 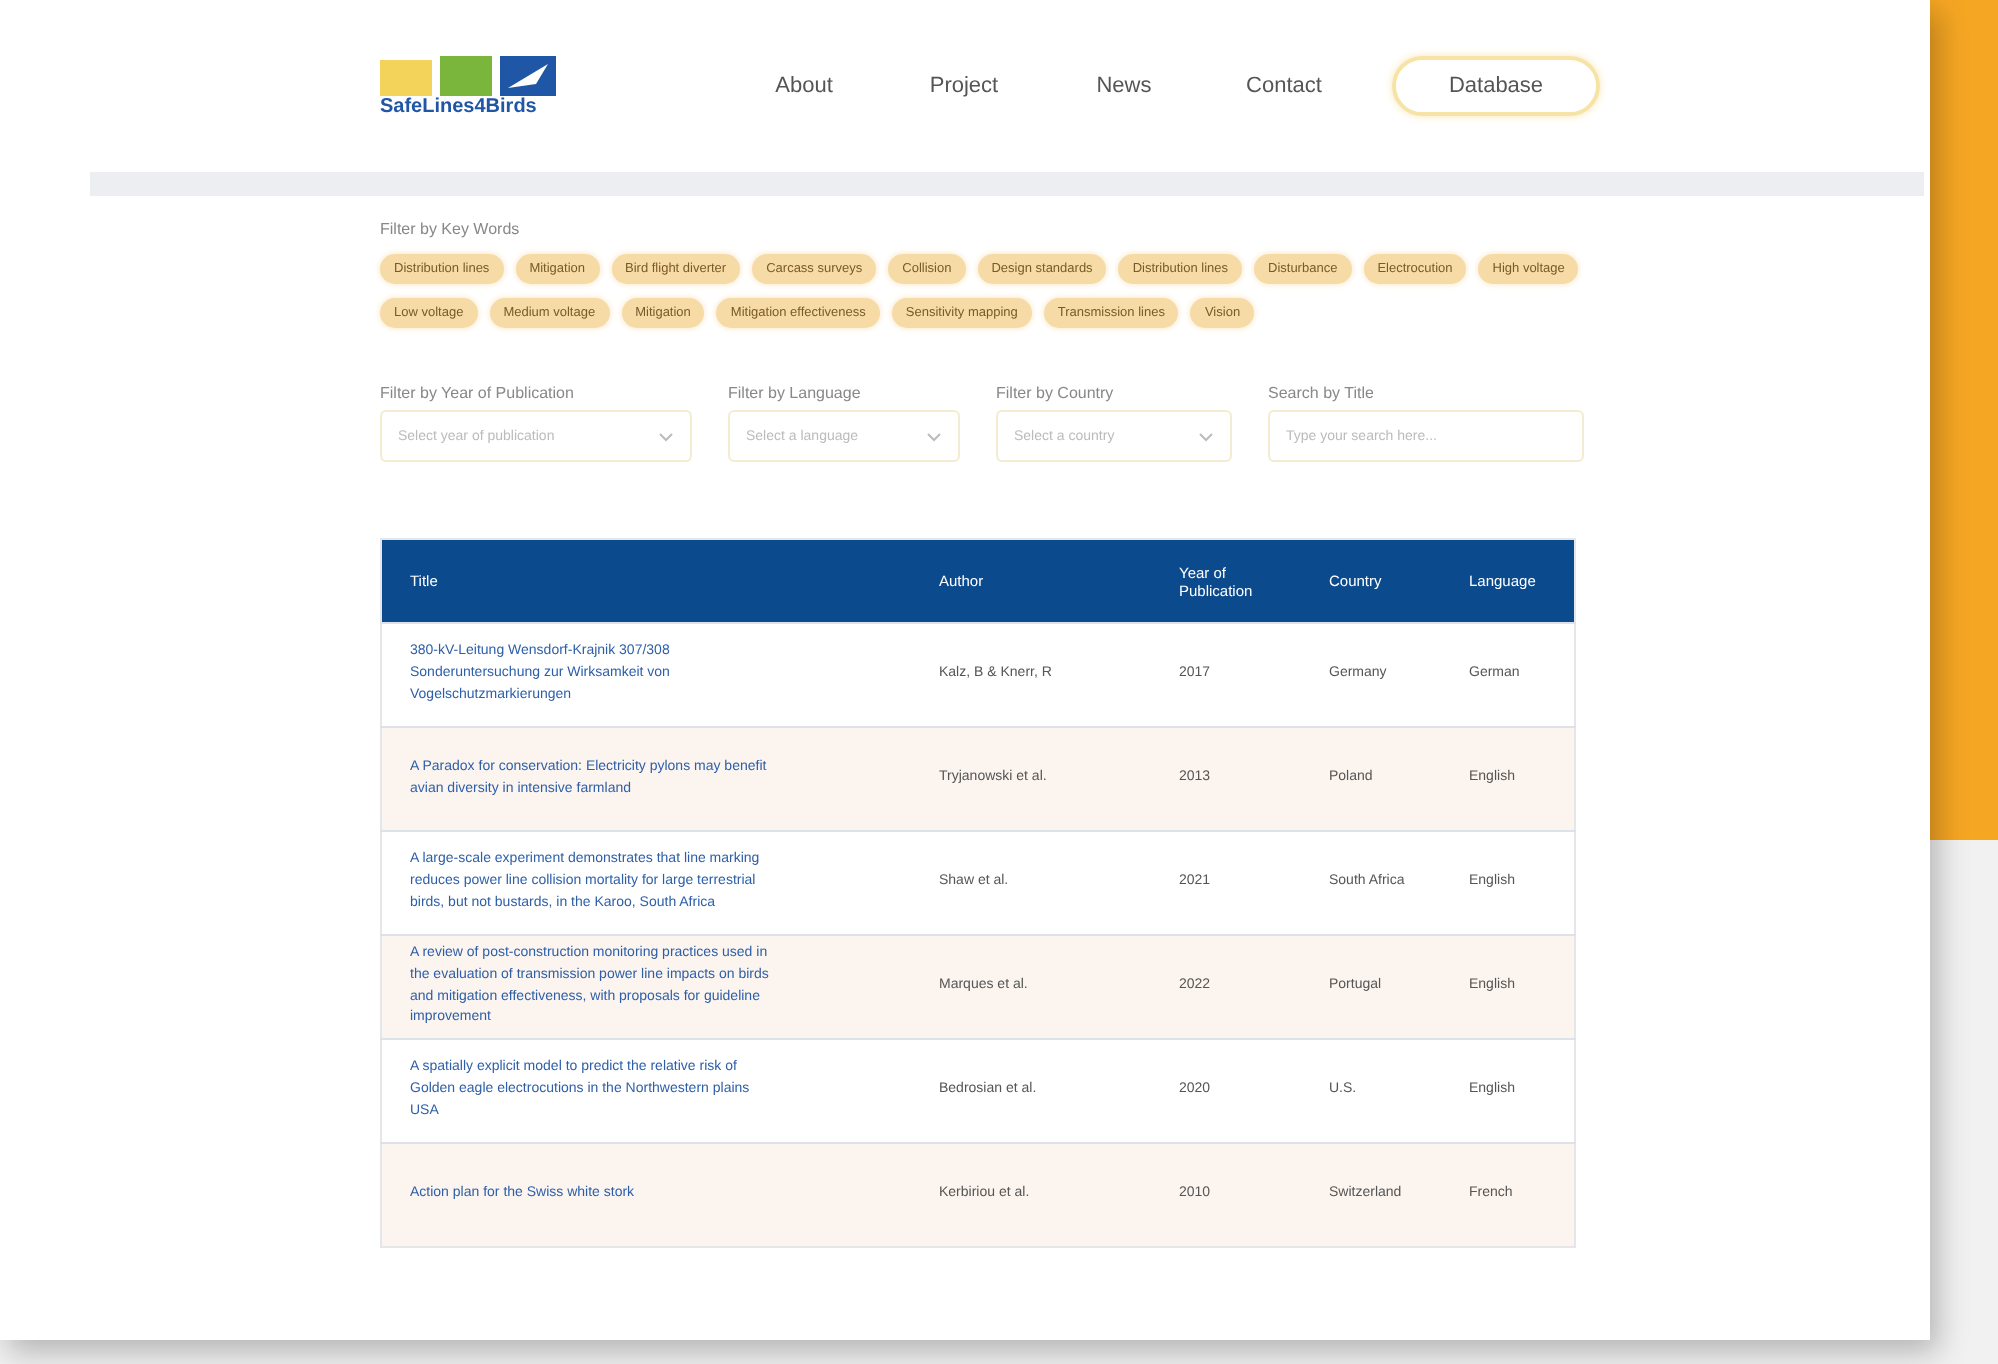 I want to click on filter-label: Filter by Country, so click(x=1056, y=393).